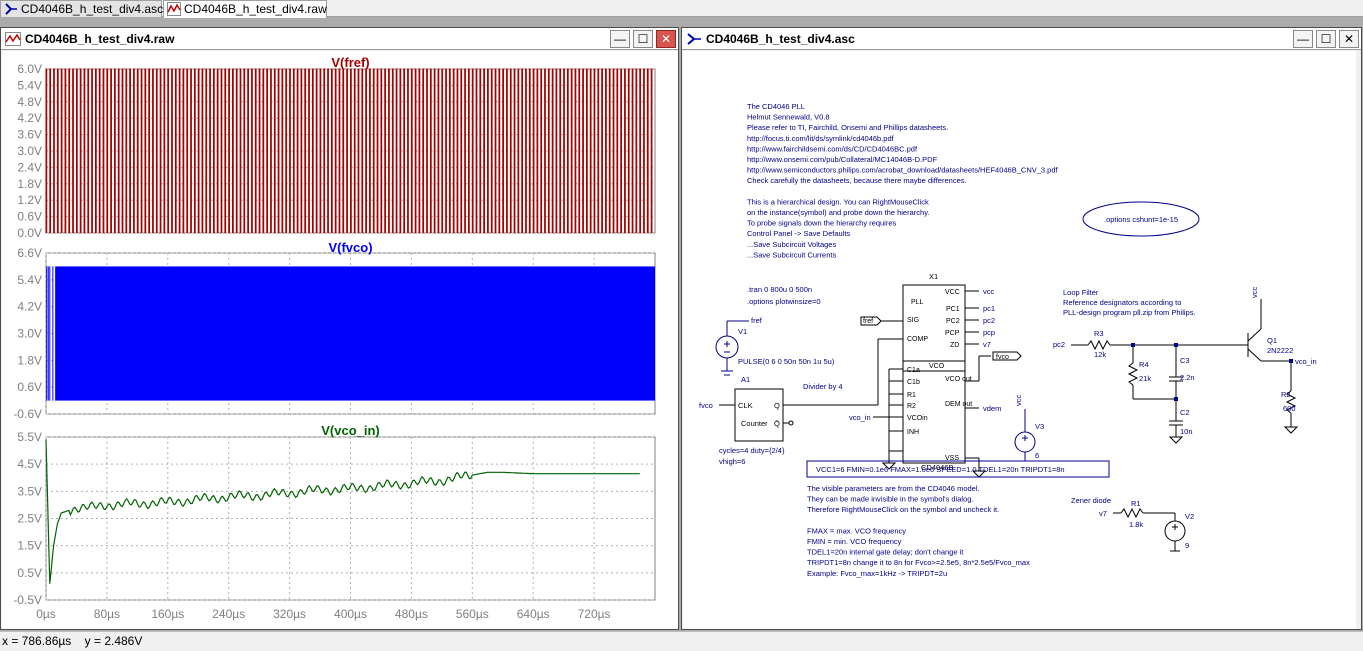  Describe the element at coordinates (989, 320) in the screenshot. I see `svg-text: pc2` at that location.